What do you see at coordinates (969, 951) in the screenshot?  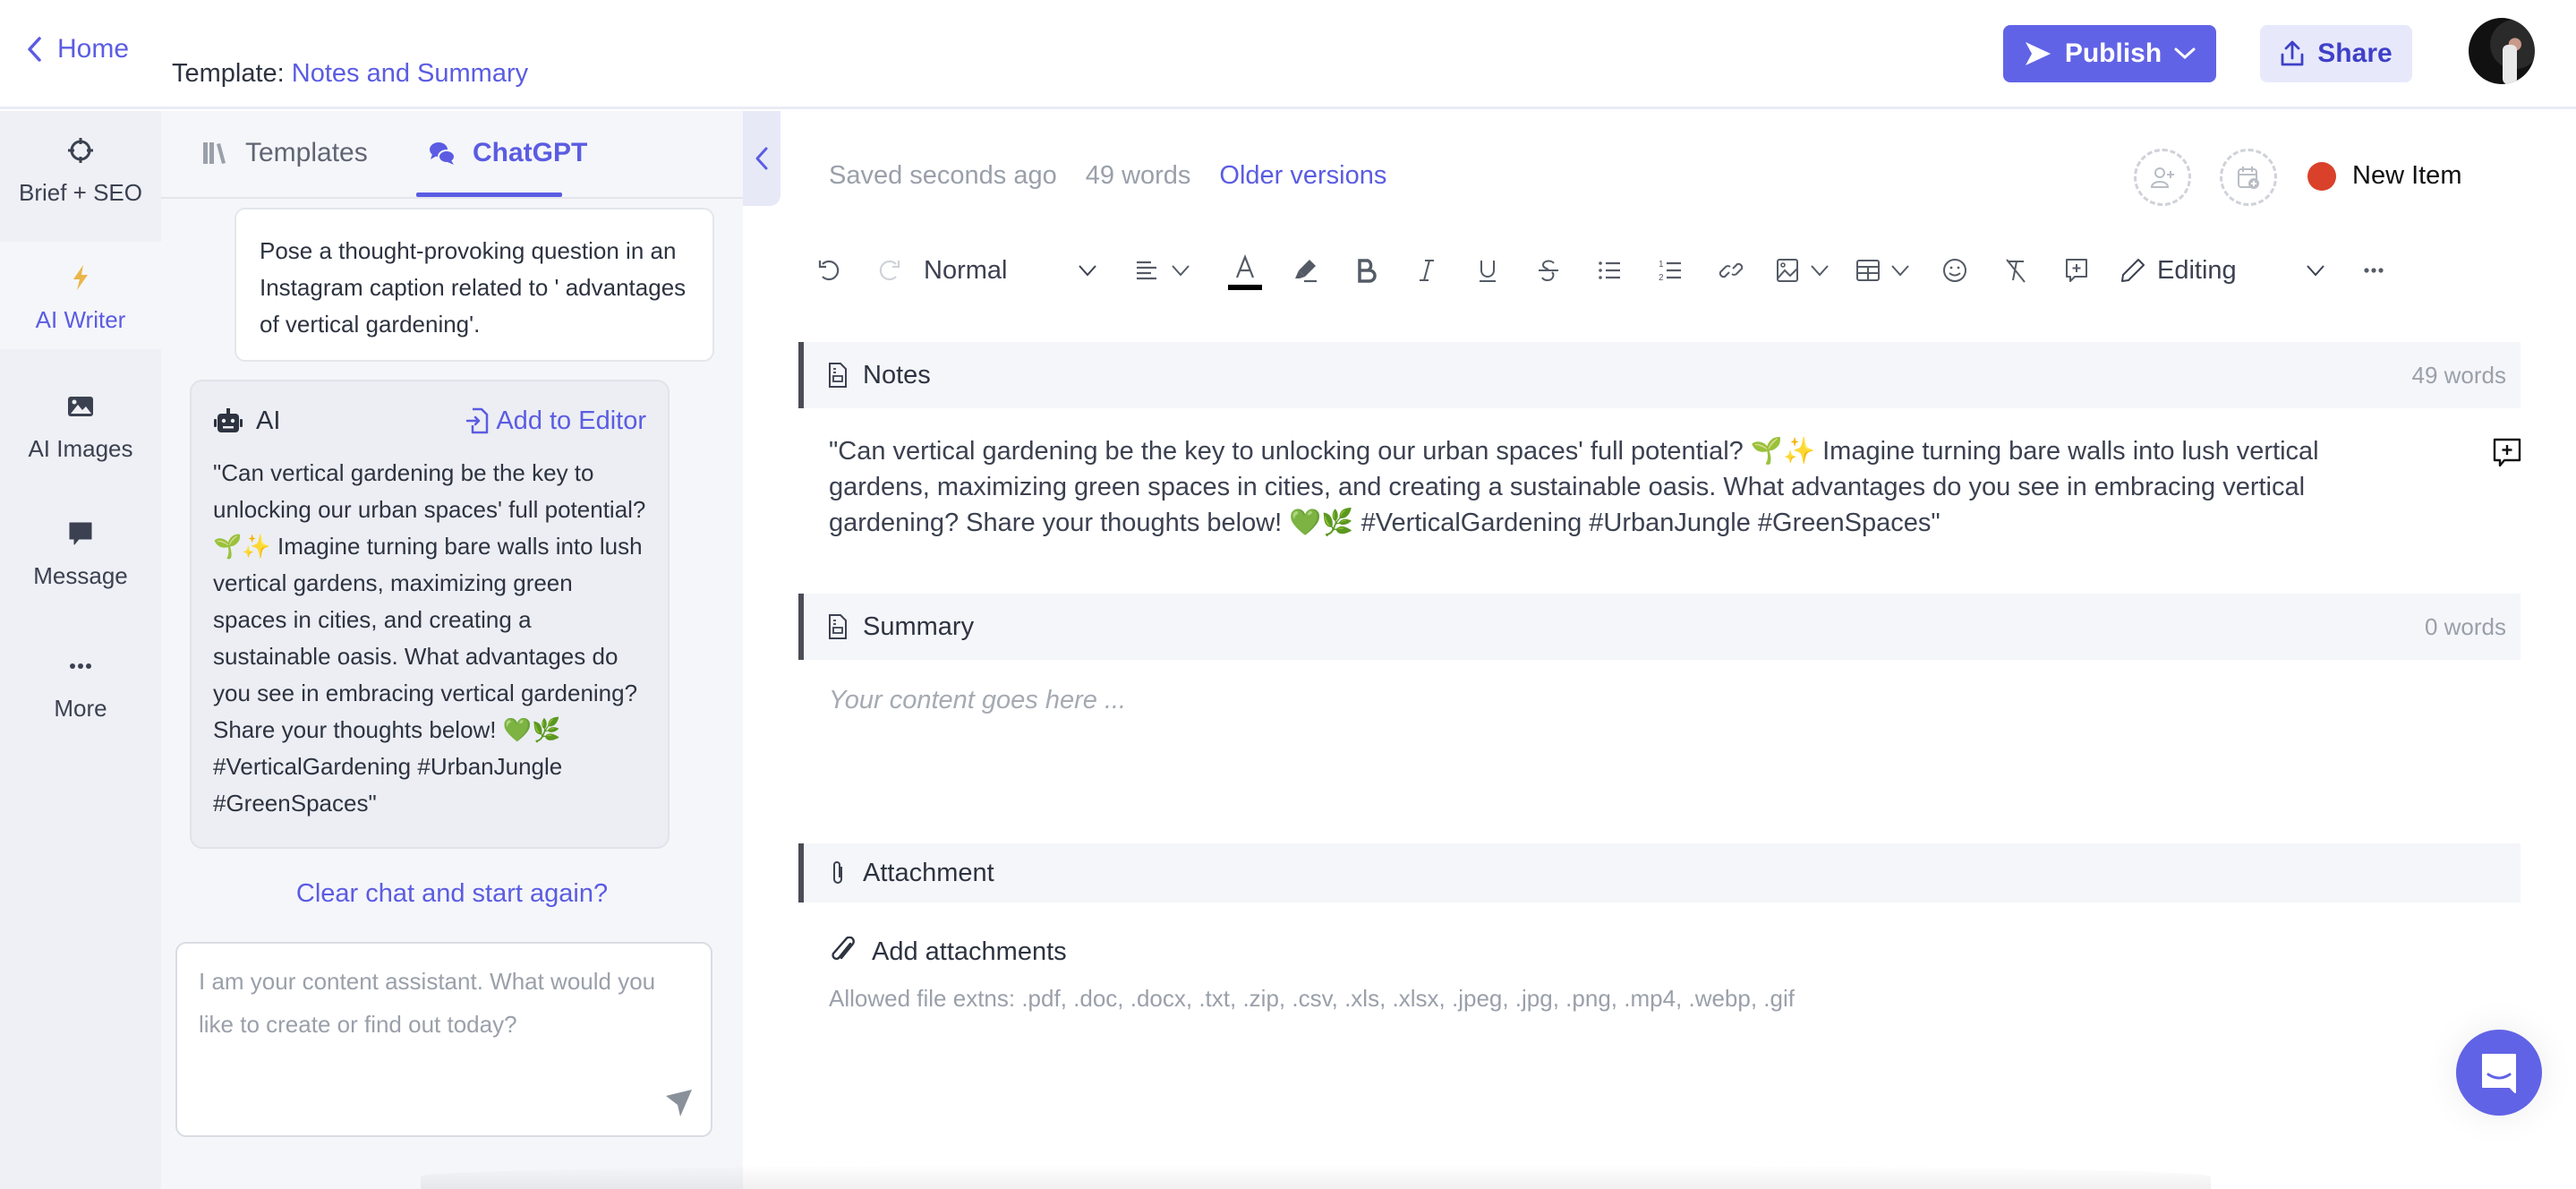 I see `add-attachments-label: Add attachments` at bounding box center [969, 951].